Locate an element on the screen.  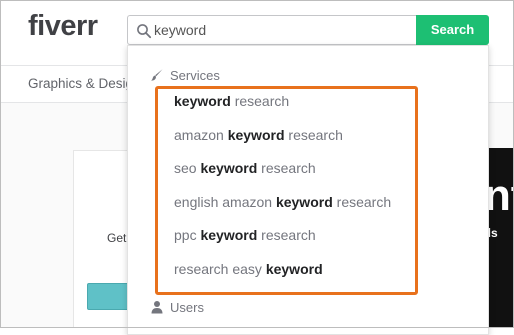
fiverr-logo: fiverr is located at coordinates (63, 26).